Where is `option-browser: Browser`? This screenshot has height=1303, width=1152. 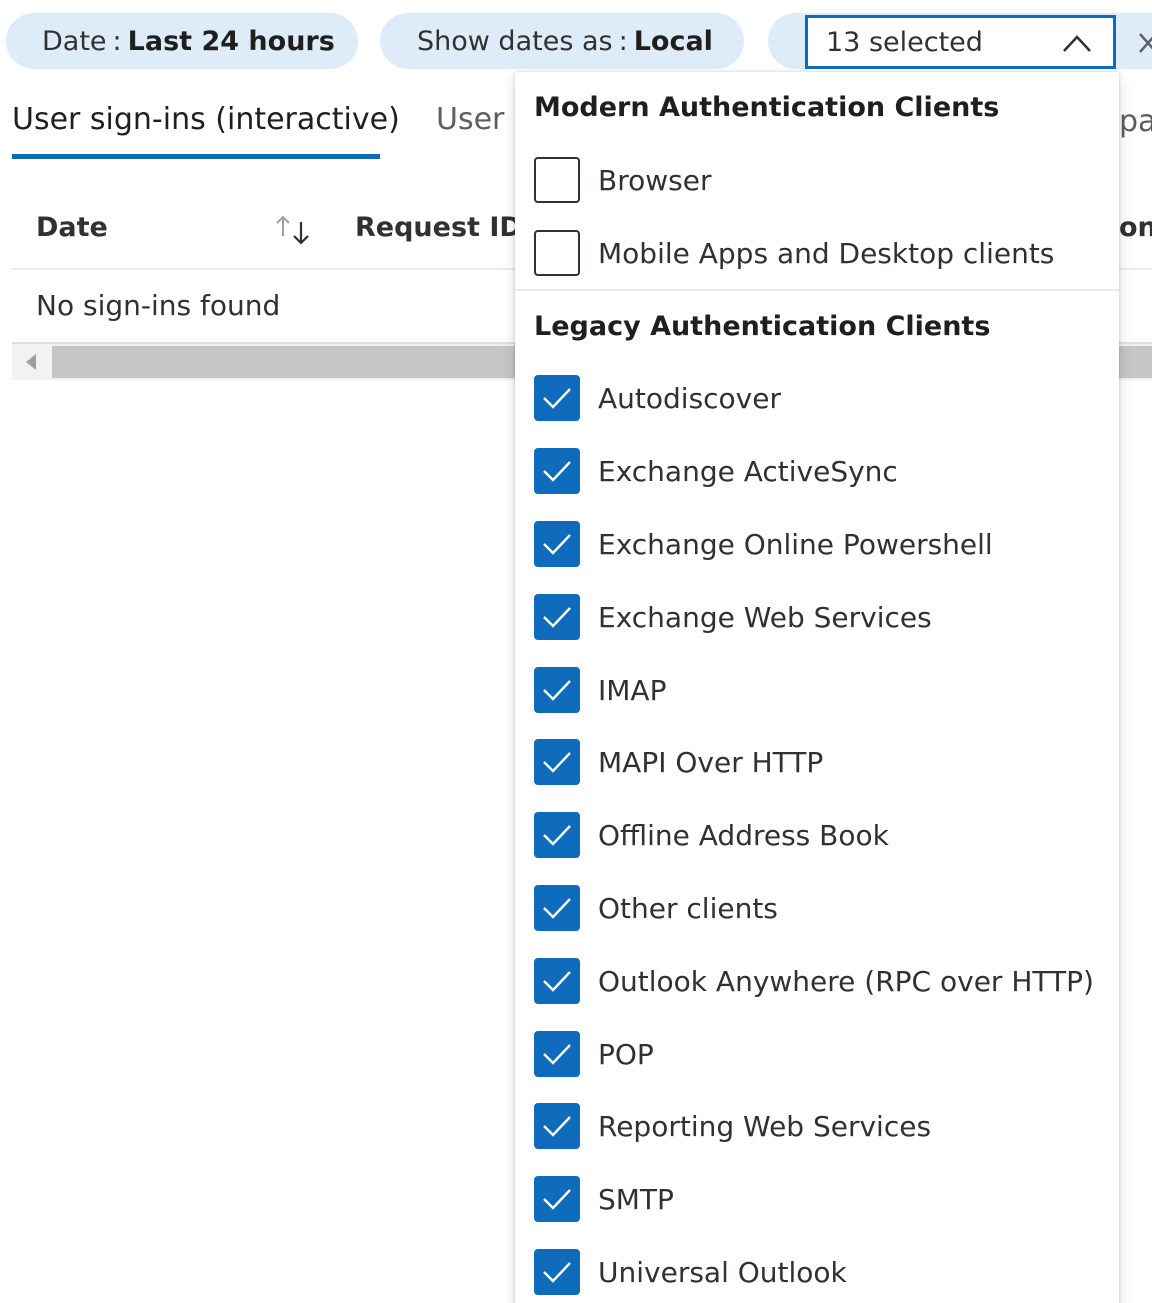
option-browser: Browser is located at coordinates (824, 180).